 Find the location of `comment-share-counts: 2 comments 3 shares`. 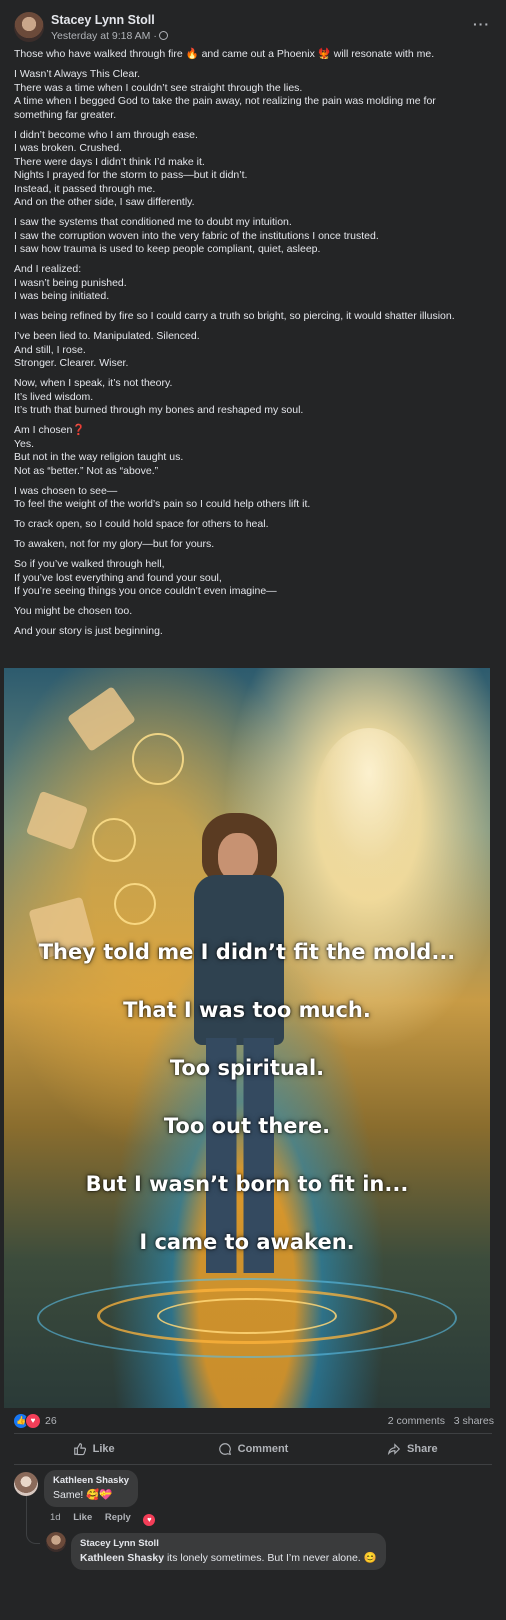

comment-share-counts: 2 comments 3 shares is located at coordinates (441, 1421).